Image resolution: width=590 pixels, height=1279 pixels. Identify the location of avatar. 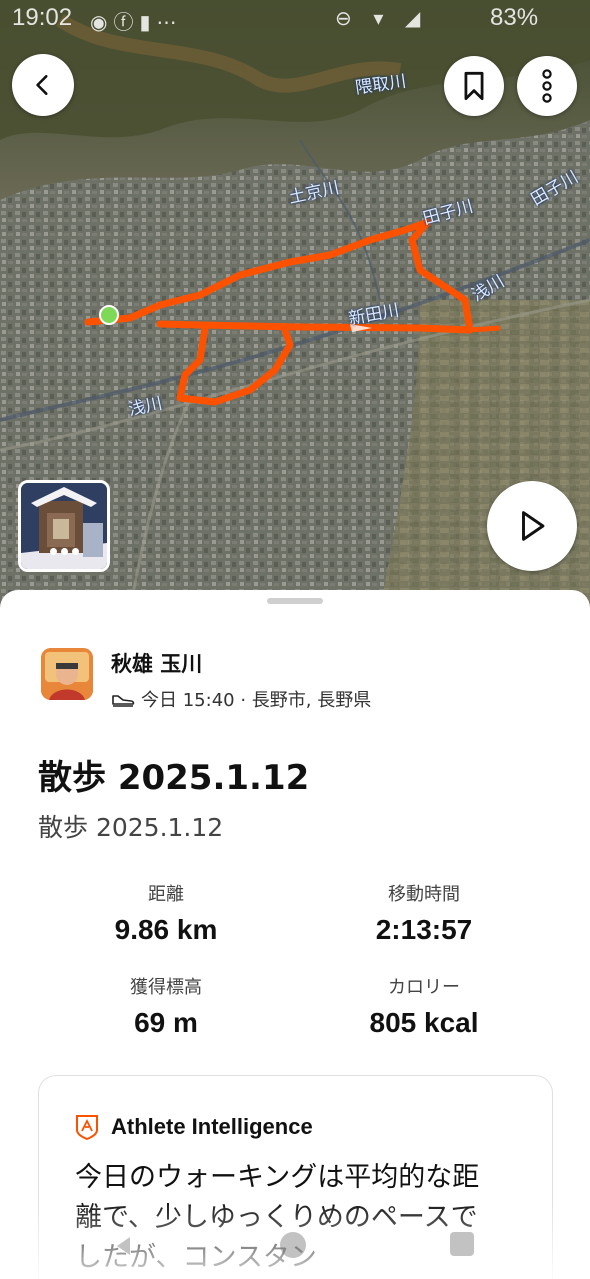
(67, 674).